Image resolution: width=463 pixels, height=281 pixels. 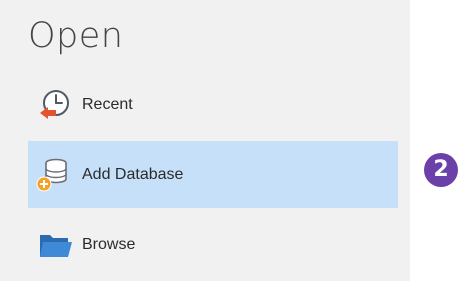 What do you see at coordinates (76, 36) in the screenshot?
I see `page-title: Open` at bounding box center [76, 36].